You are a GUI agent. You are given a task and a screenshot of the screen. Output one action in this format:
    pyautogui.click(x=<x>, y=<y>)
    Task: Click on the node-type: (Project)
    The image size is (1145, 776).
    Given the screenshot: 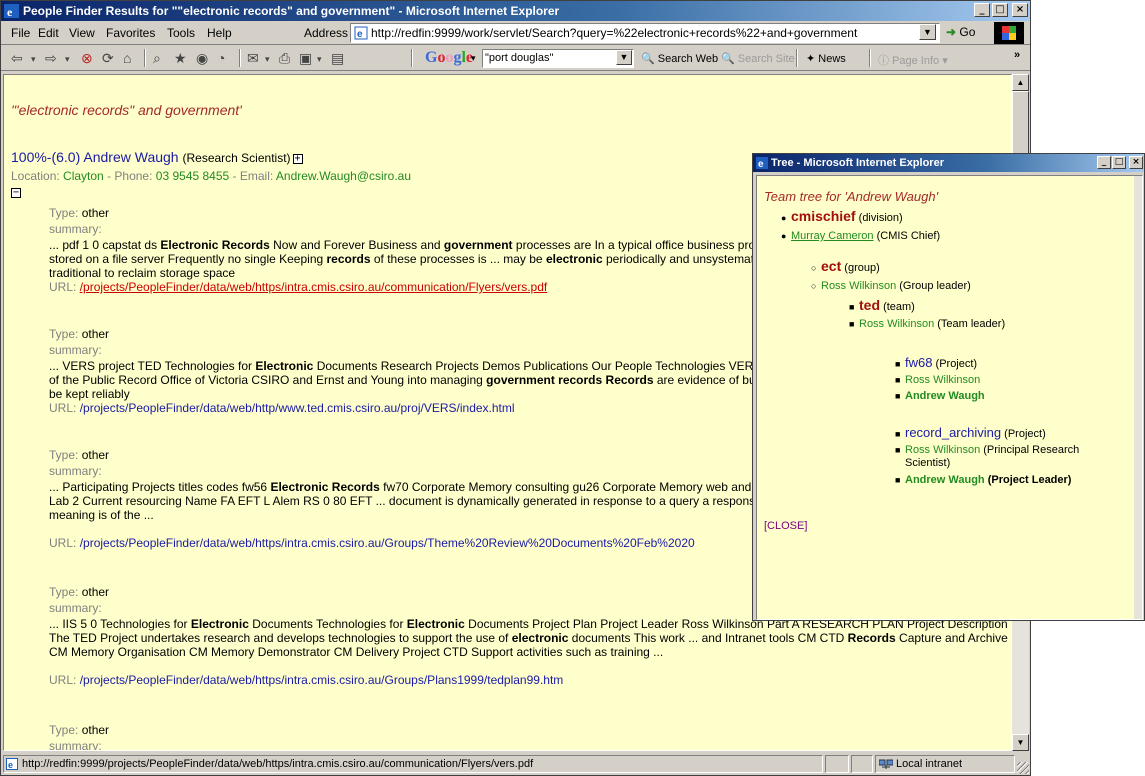 What is the action you would take?
    pyautogui.click(x=956, y=364)
    